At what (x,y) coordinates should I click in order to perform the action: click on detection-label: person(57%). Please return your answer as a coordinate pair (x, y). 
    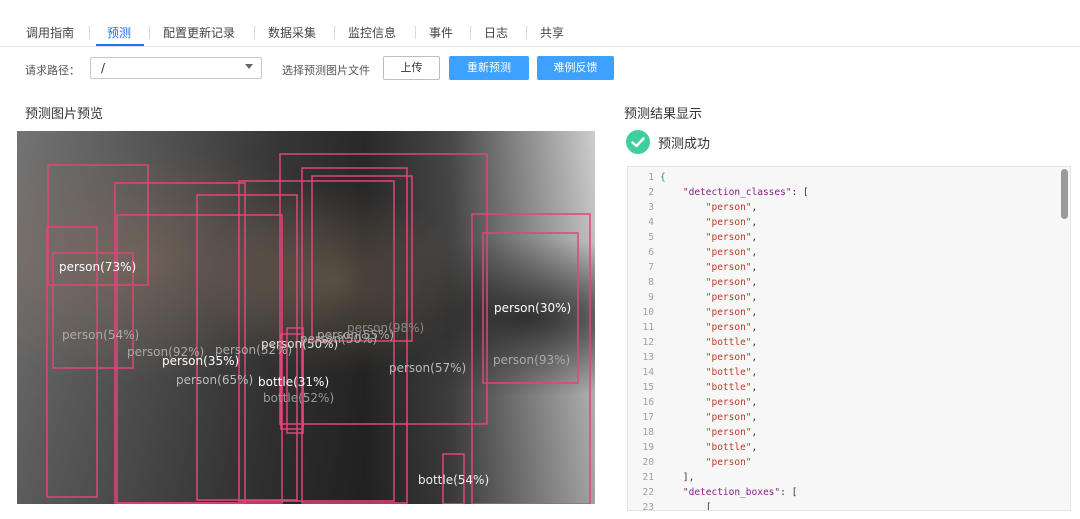
    Looking at the image, I should click on (427, 368).